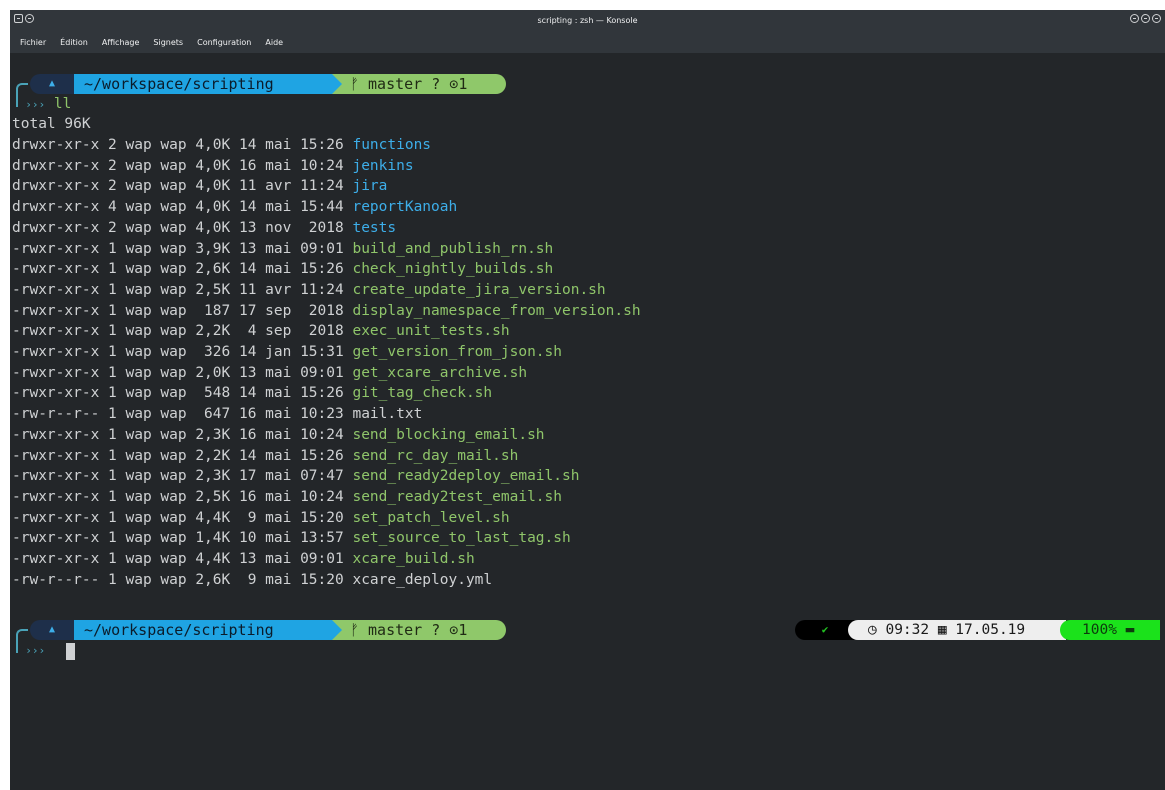  What do you see at coordinates (182, 517) in the screenshot?
I see `file-meta: -rwxr-xr-x 1 wap wap 4,4K 9 mai 15:20` at bounding box center [182, 517].